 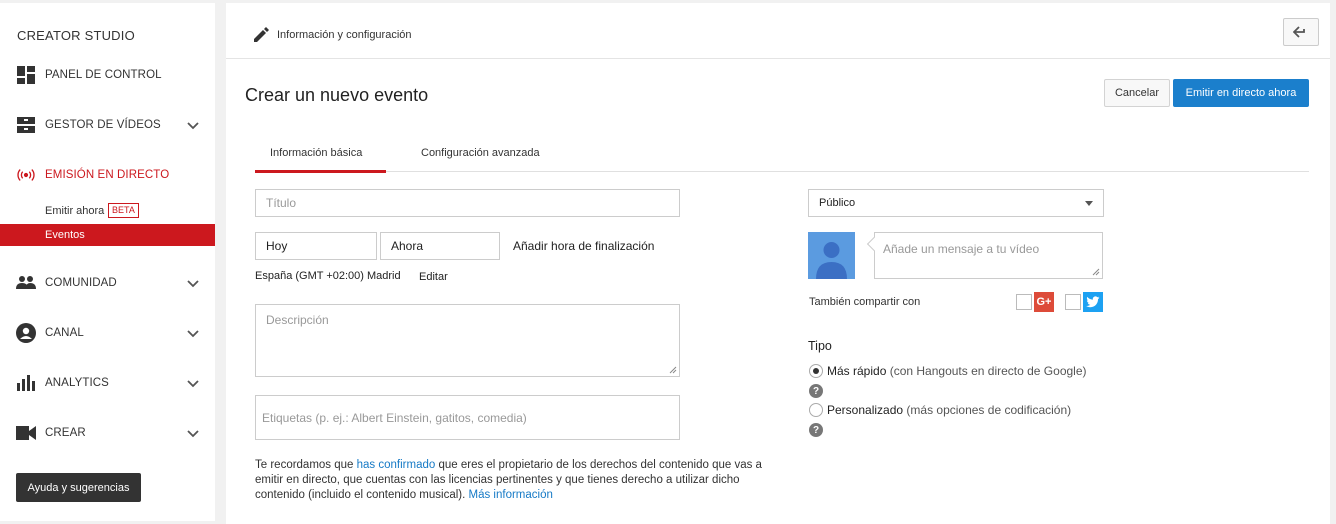 I want to click on more-info-link: Más información, so click(x=511, y=495).